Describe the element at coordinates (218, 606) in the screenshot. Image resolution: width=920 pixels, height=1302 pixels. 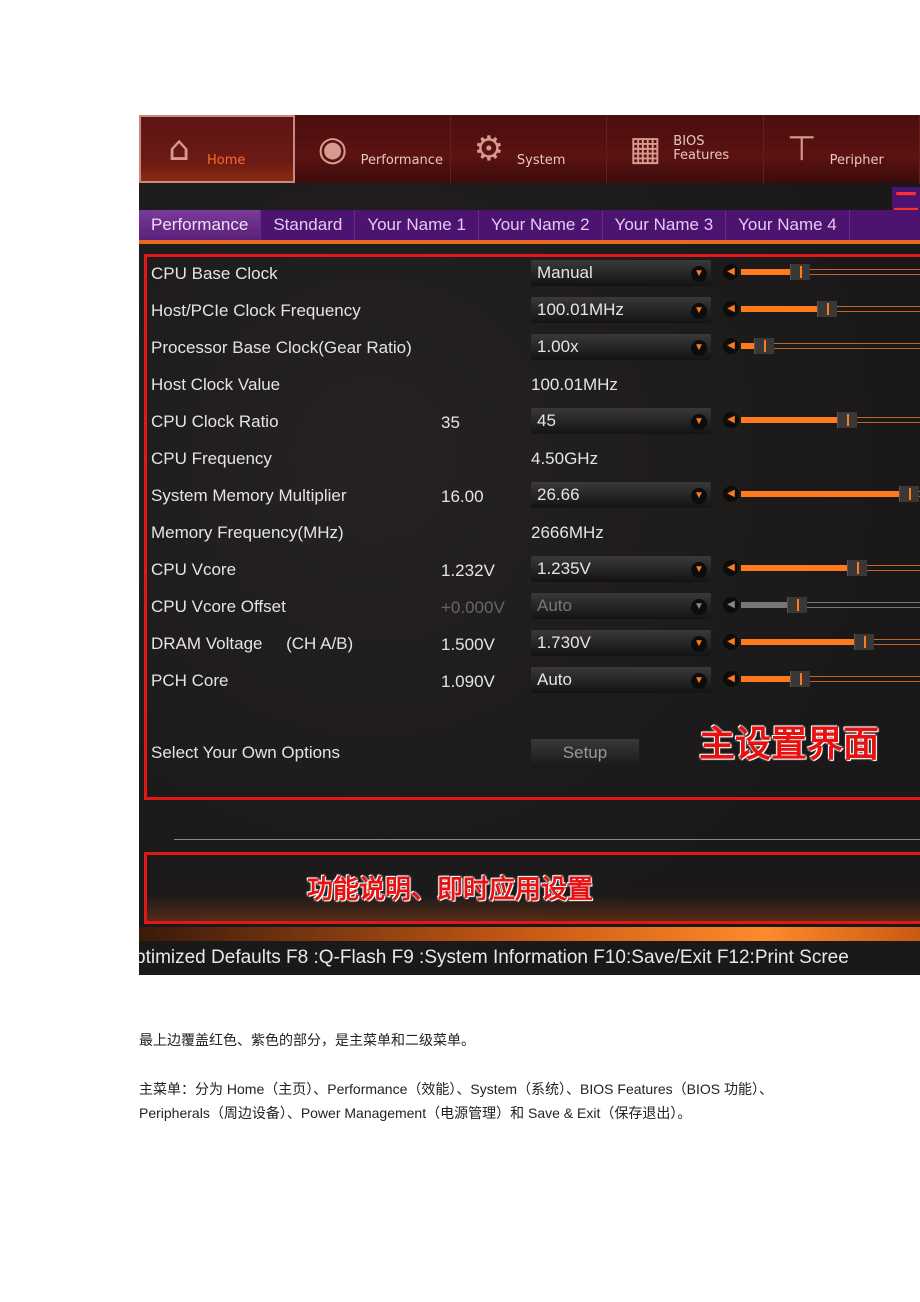
I see `setting-label: CPU Vcore Offset` at that location.